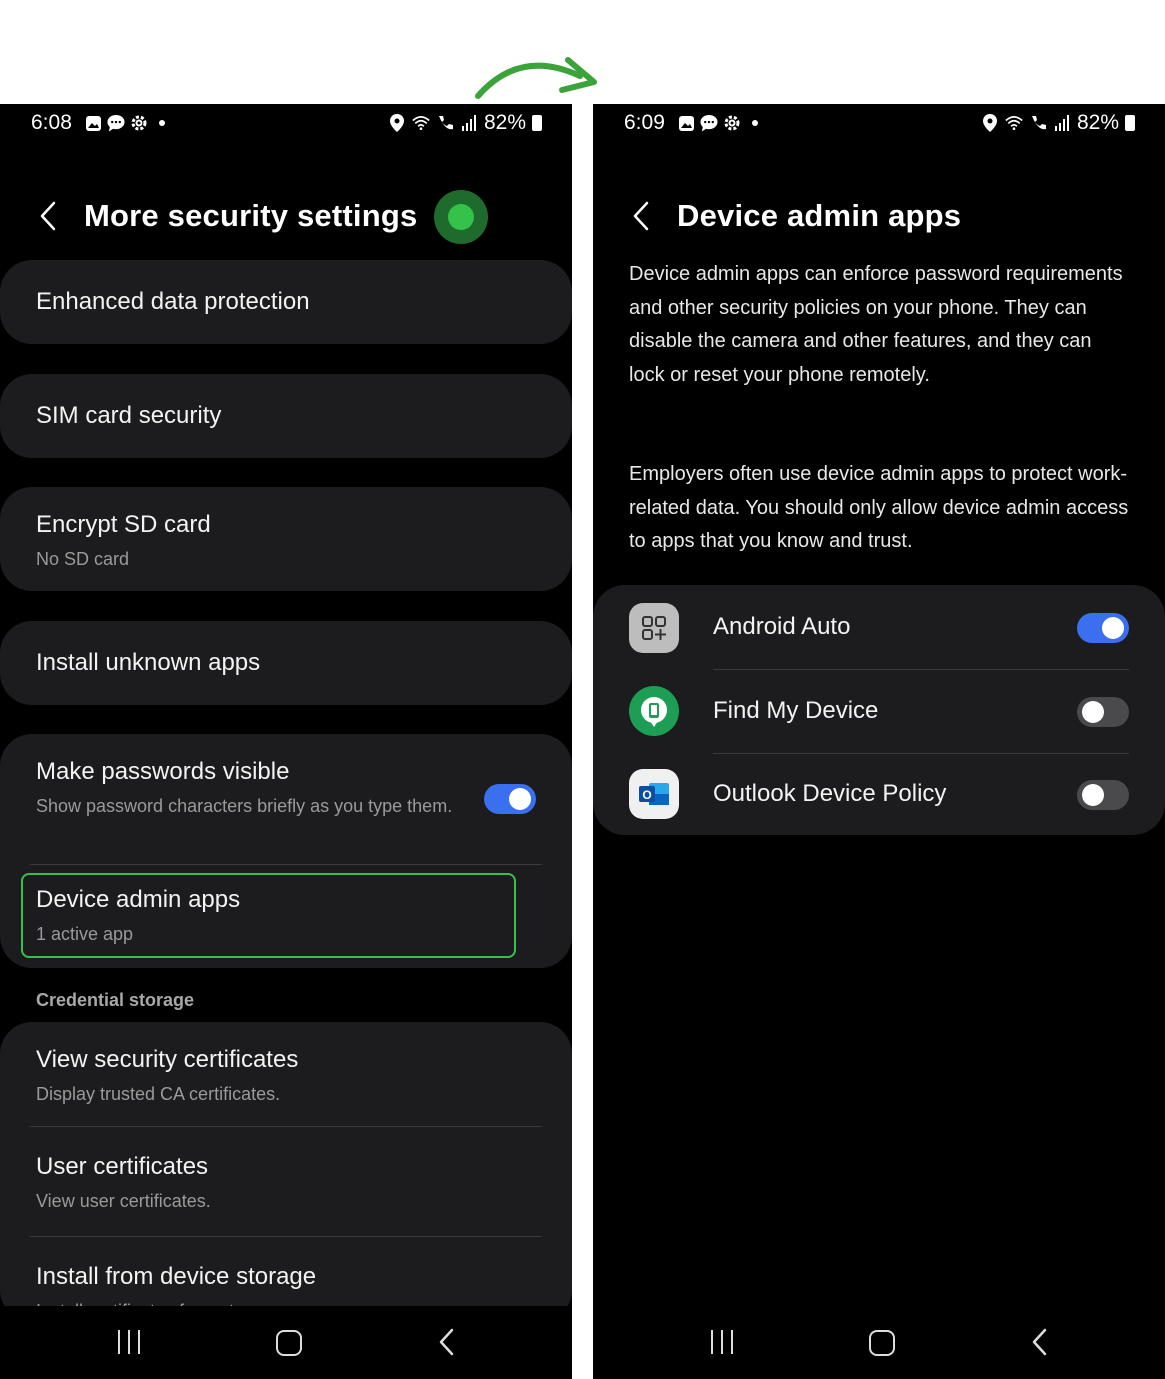  Describe the element at coordinates (176, 1276) in the screenshot. I see `item-title: Install from device storage` at that location.